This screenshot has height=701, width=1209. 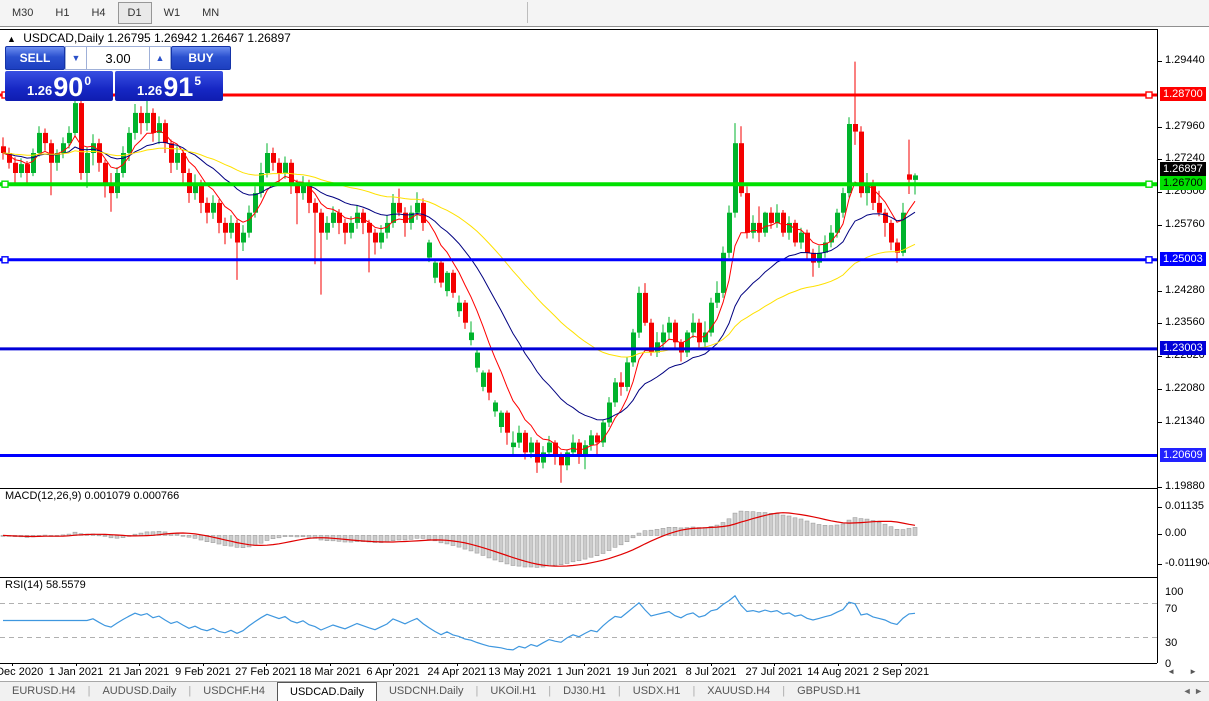 I want to click on sell-button: SELL, so click(x=35, y=58).